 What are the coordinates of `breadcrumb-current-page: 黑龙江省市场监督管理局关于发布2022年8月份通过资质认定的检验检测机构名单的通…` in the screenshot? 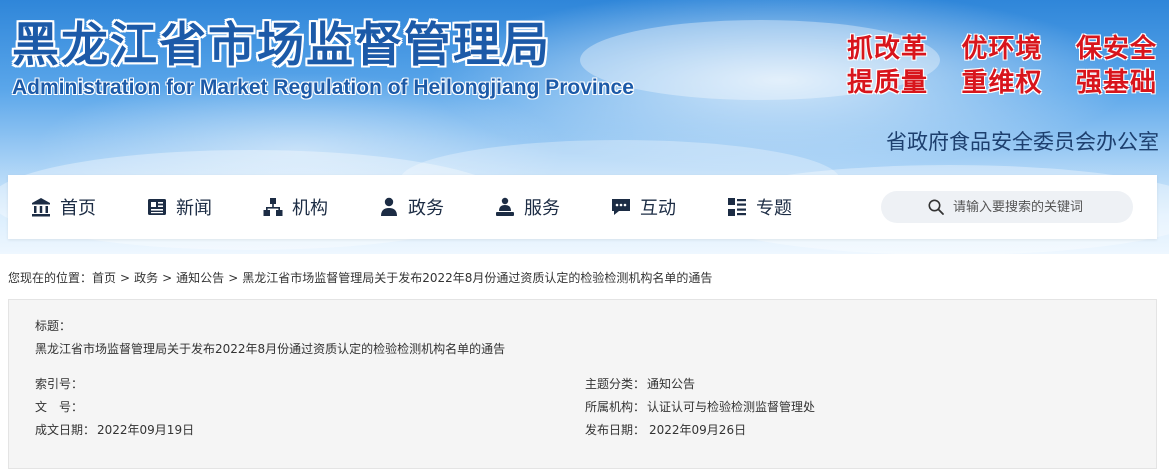 It's located at (477, 278).